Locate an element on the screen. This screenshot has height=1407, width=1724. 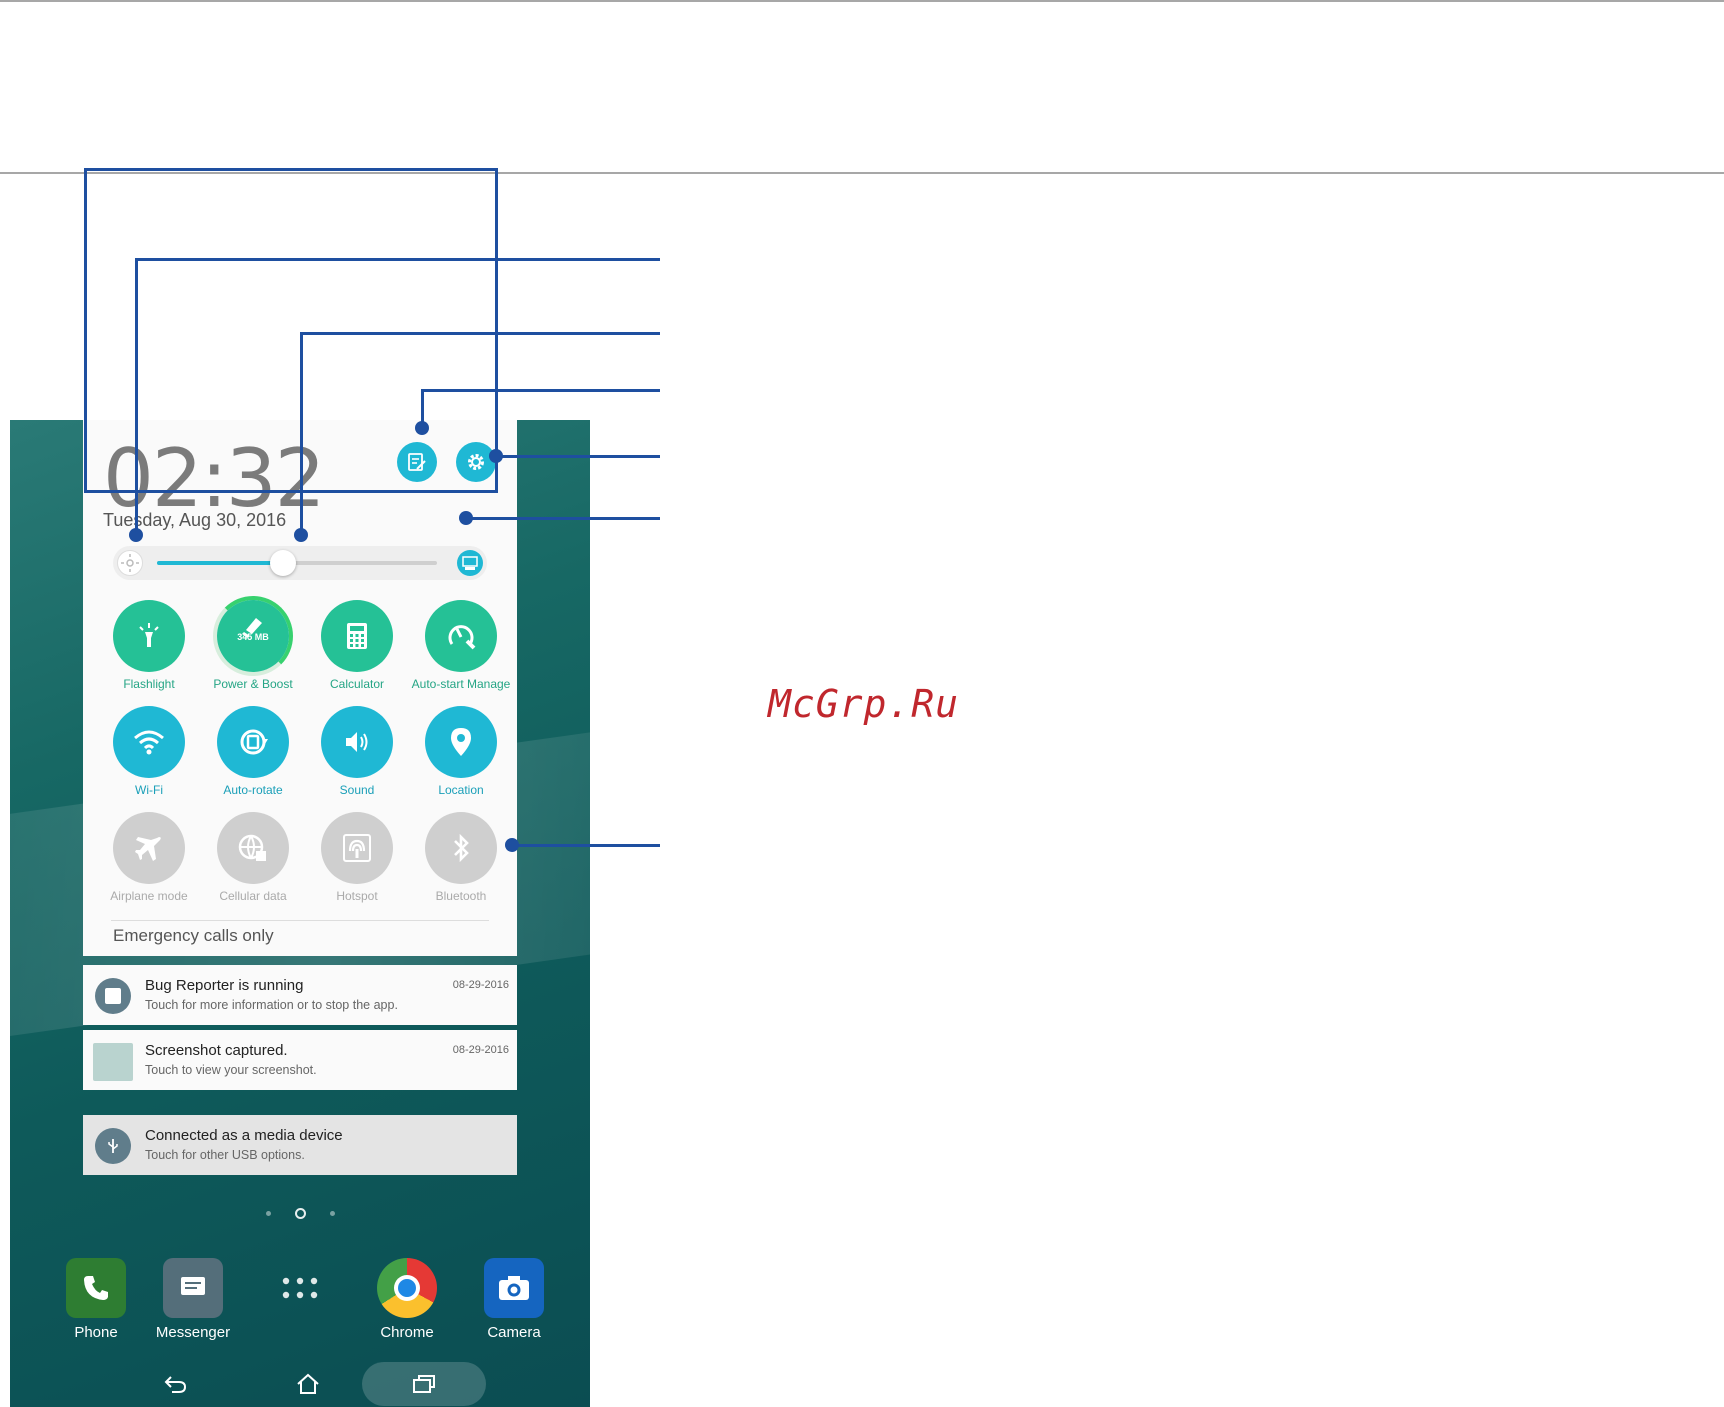
screenshot-thumbnail-icon is located at coordinates (113, 1062).